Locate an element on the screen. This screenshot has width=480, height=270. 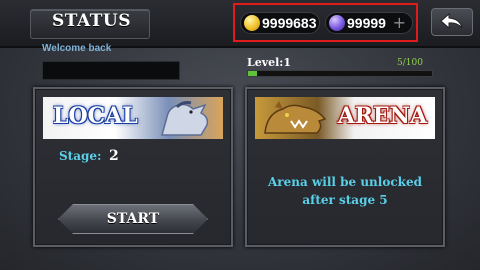
start-button: START is located at coordinates (133, 219).